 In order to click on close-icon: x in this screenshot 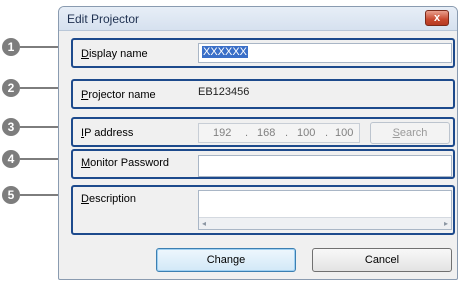, I will do `click(437, 18)`.